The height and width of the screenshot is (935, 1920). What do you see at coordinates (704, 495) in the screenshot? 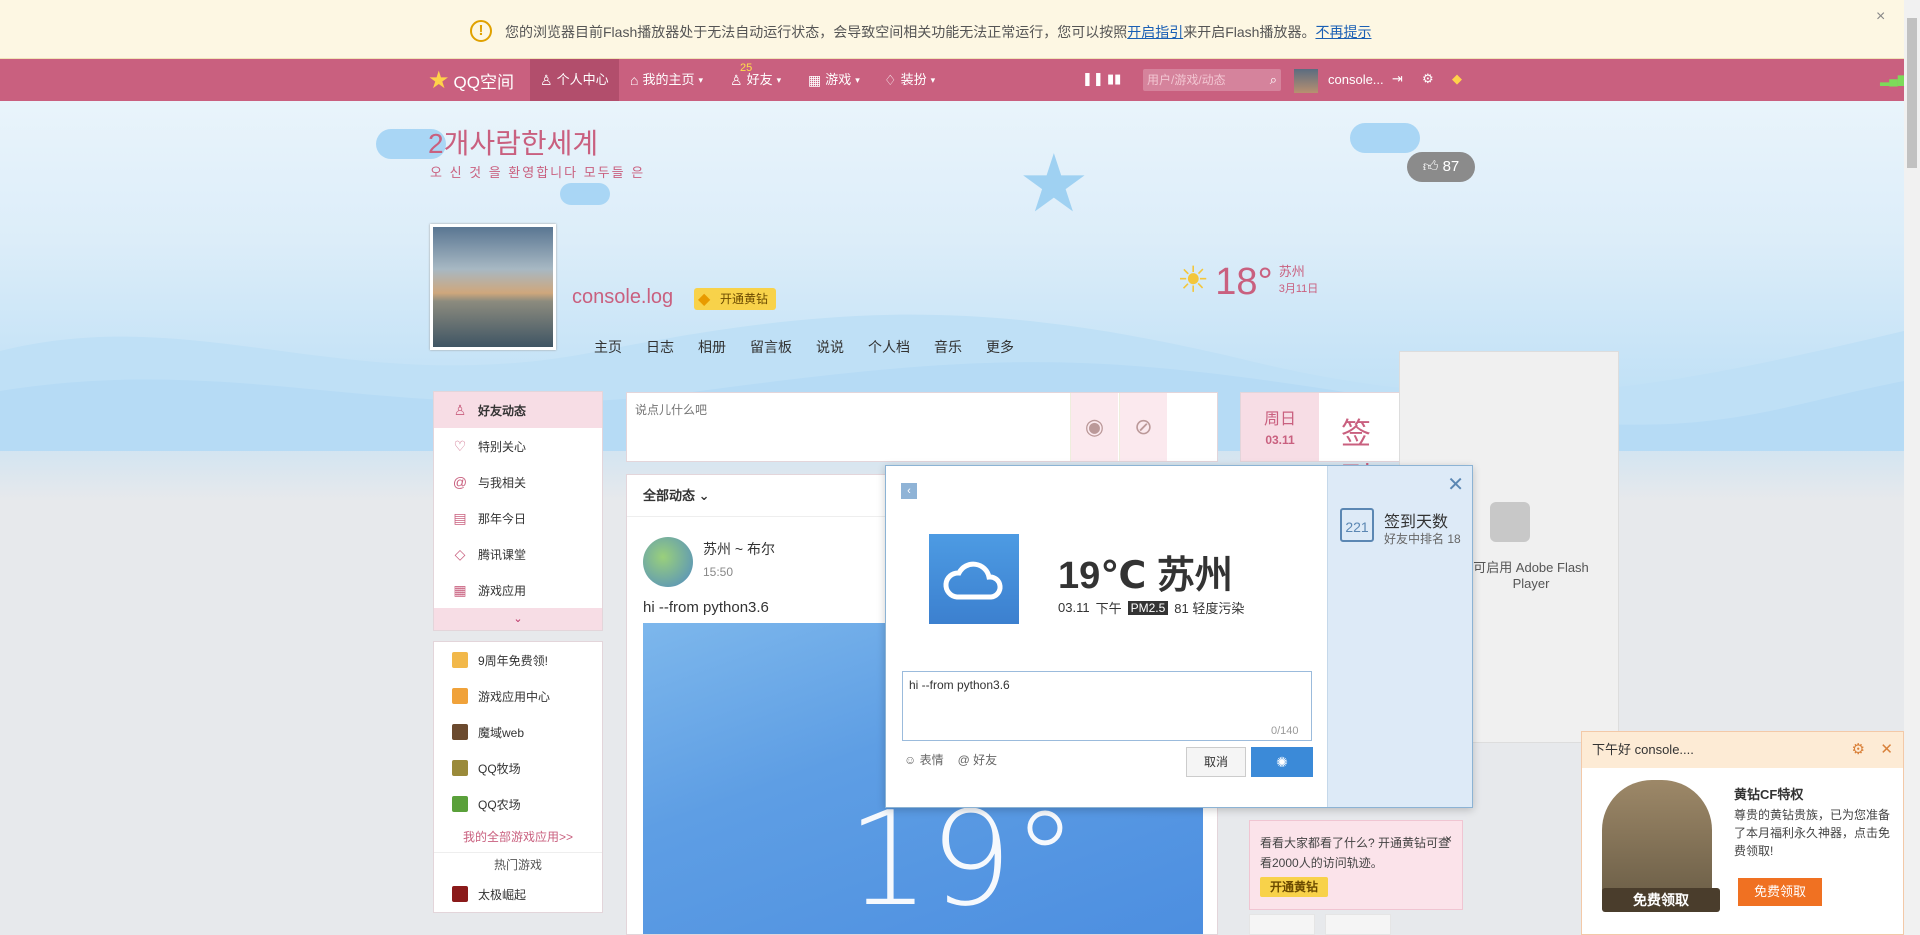
I see `chevron-down-icon: ⌄` at bounding box center [704, 495].